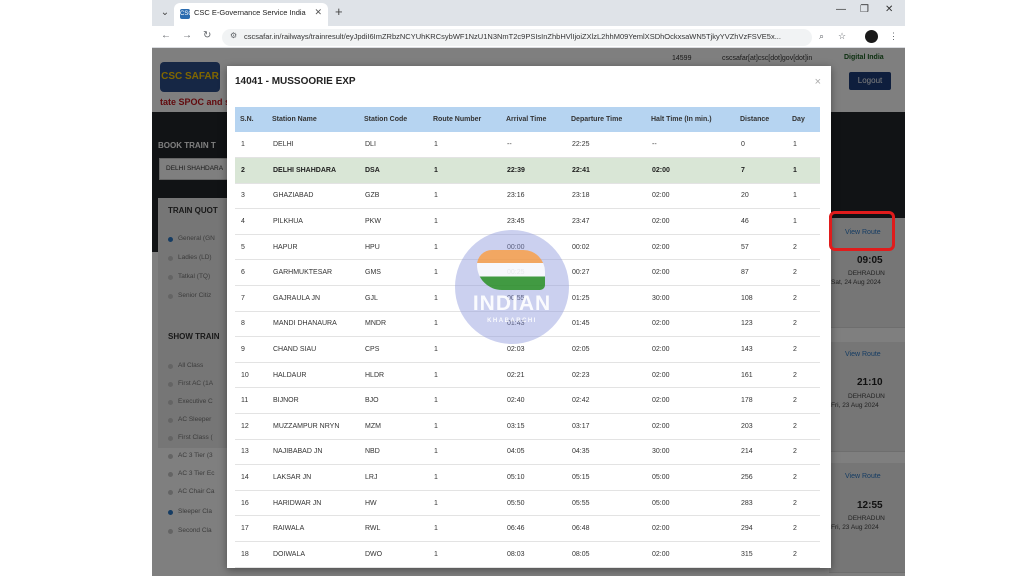  I want to click on table-cell: 23:47, so click(606, 221).